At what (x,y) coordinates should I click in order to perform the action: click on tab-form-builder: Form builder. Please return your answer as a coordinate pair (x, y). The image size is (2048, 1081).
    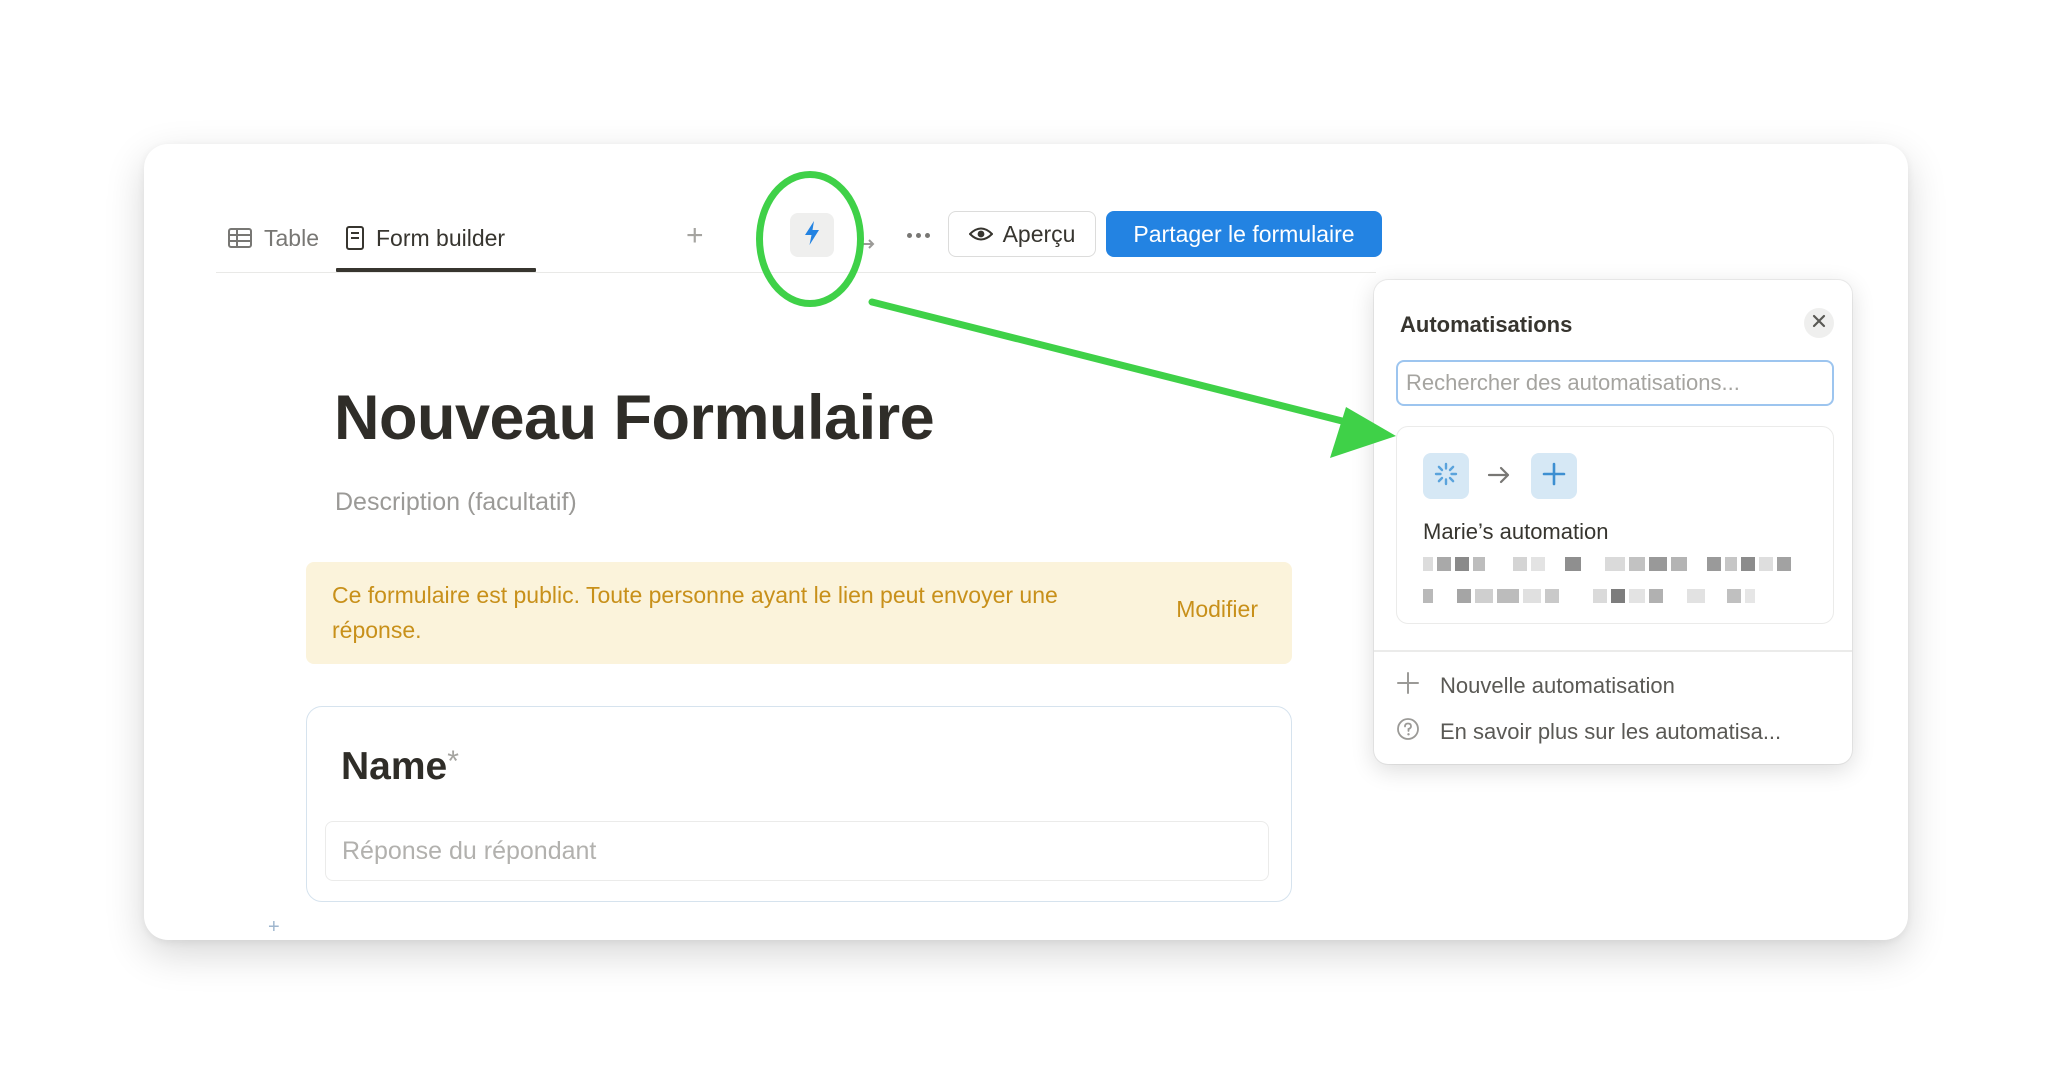
    Looking at the image, I should click on (425, 238).